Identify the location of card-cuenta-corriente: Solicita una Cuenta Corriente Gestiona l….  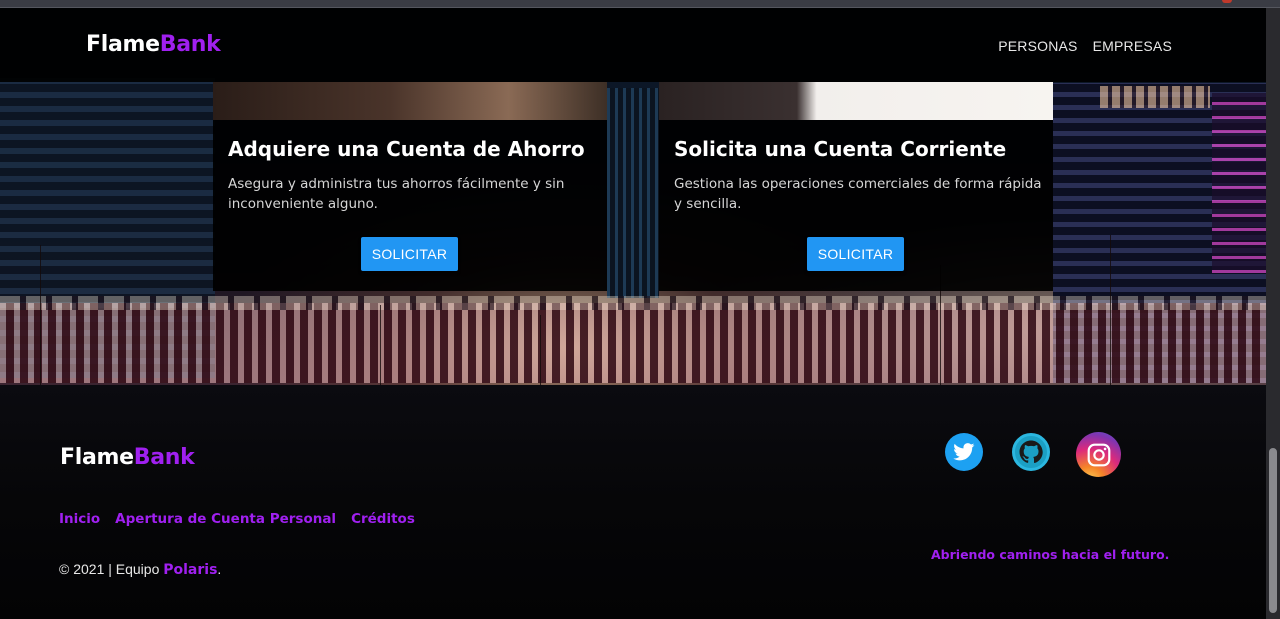
(856, 186).